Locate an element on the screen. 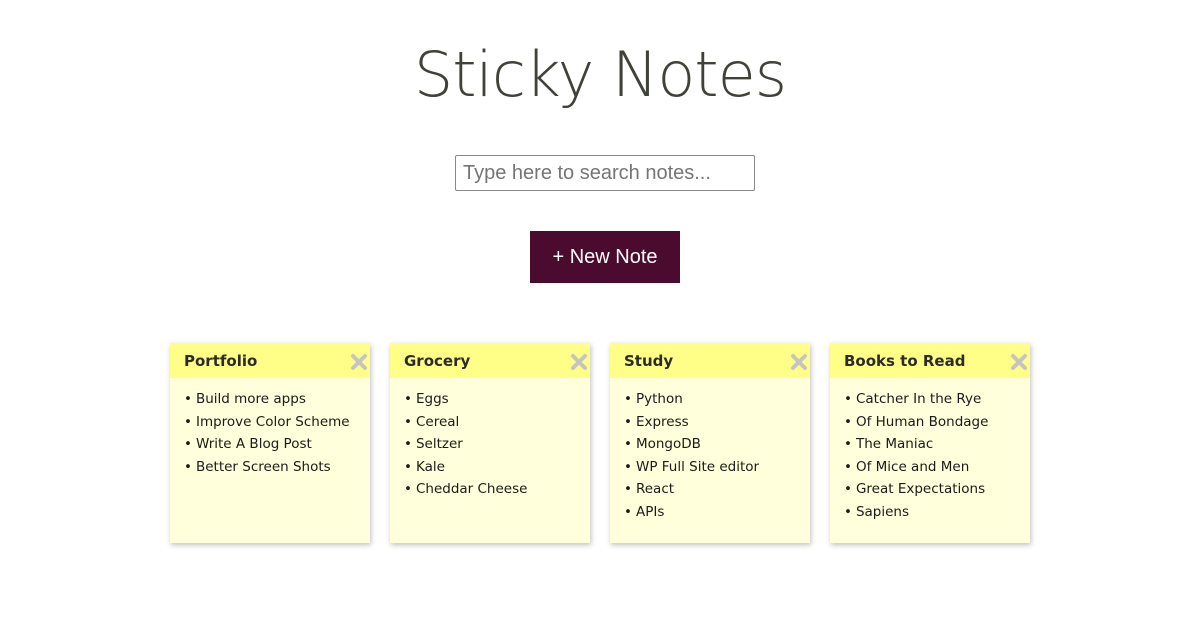 Image resolution: width=1200 pixels, height=630 pixels. note-header: Grocery is located at coordinates (490, 360).